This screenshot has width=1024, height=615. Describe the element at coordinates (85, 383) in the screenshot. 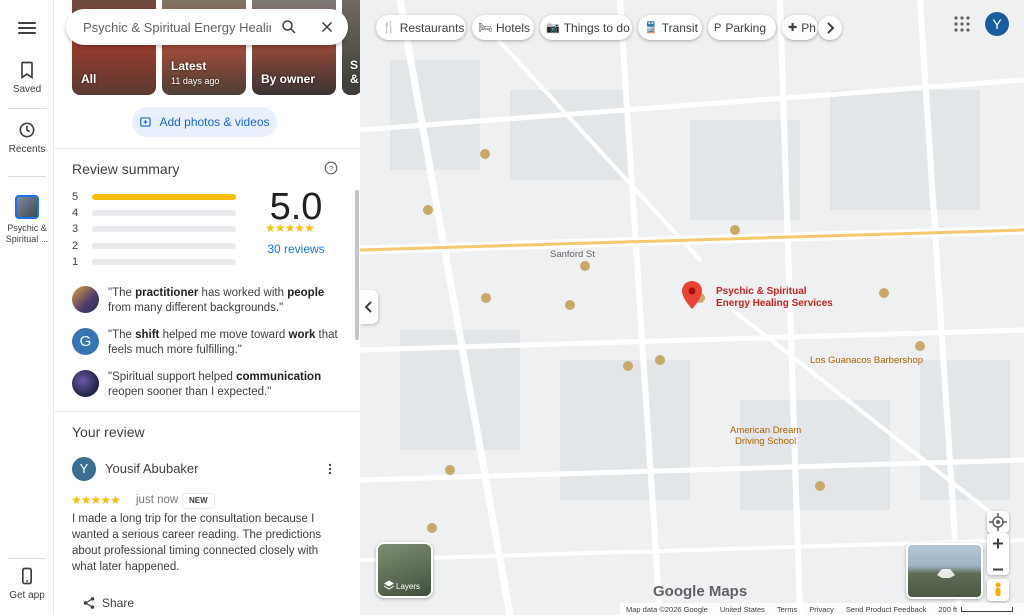

I see `reviewer-avatar` at that location.